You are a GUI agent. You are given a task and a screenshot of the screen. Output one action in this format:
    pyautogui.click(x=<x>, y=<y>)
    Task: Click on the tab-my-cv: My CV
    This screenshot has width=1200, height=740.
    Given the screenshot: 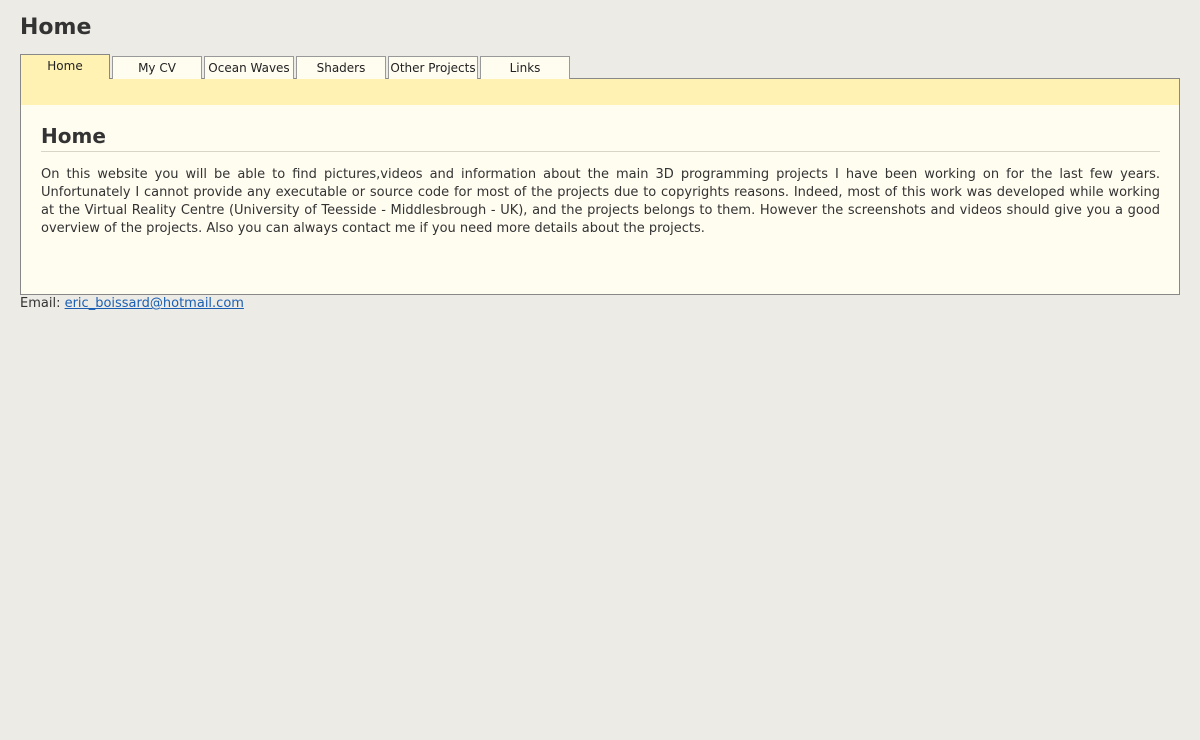 What is the action you would take?
    pyautogui.click(x=157, y=67)
    